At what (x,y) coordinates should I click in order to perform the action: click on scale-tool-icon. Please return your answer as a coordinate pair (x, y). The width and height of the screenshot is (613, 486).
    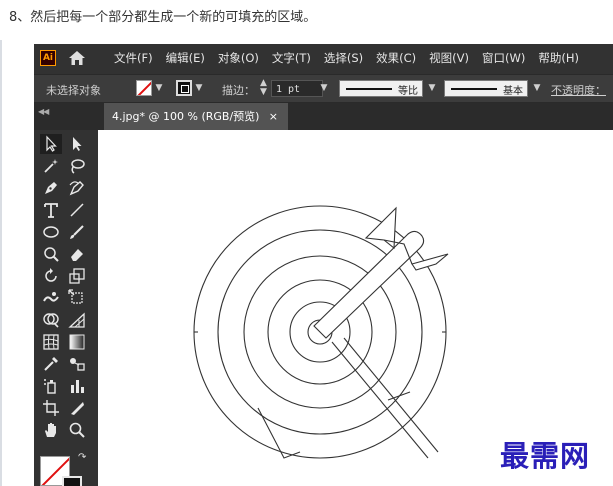
    Looking at the image, I should click on (77, 276).